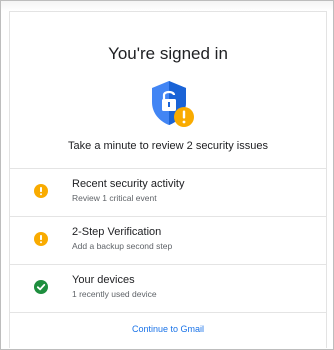 This screenshot has width=334, height=350. What do you see at coordinates (117, 232) in the screenshot?
I see `item-title: 2-Step Verification` at bounding box center [117, 232].